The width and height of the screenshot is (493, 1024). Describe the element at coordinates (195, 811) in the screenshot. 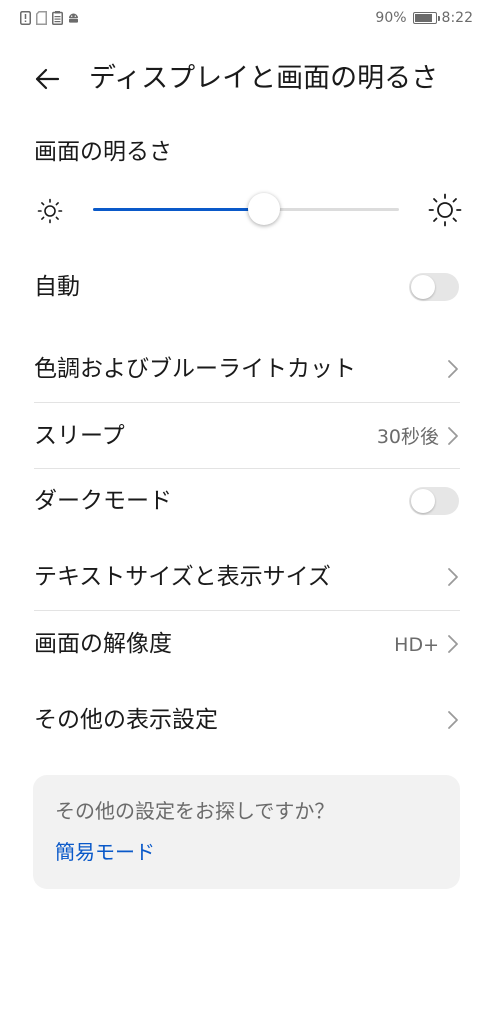

I see `suggestion-question: その他の設定をお探しですか？` at that location.